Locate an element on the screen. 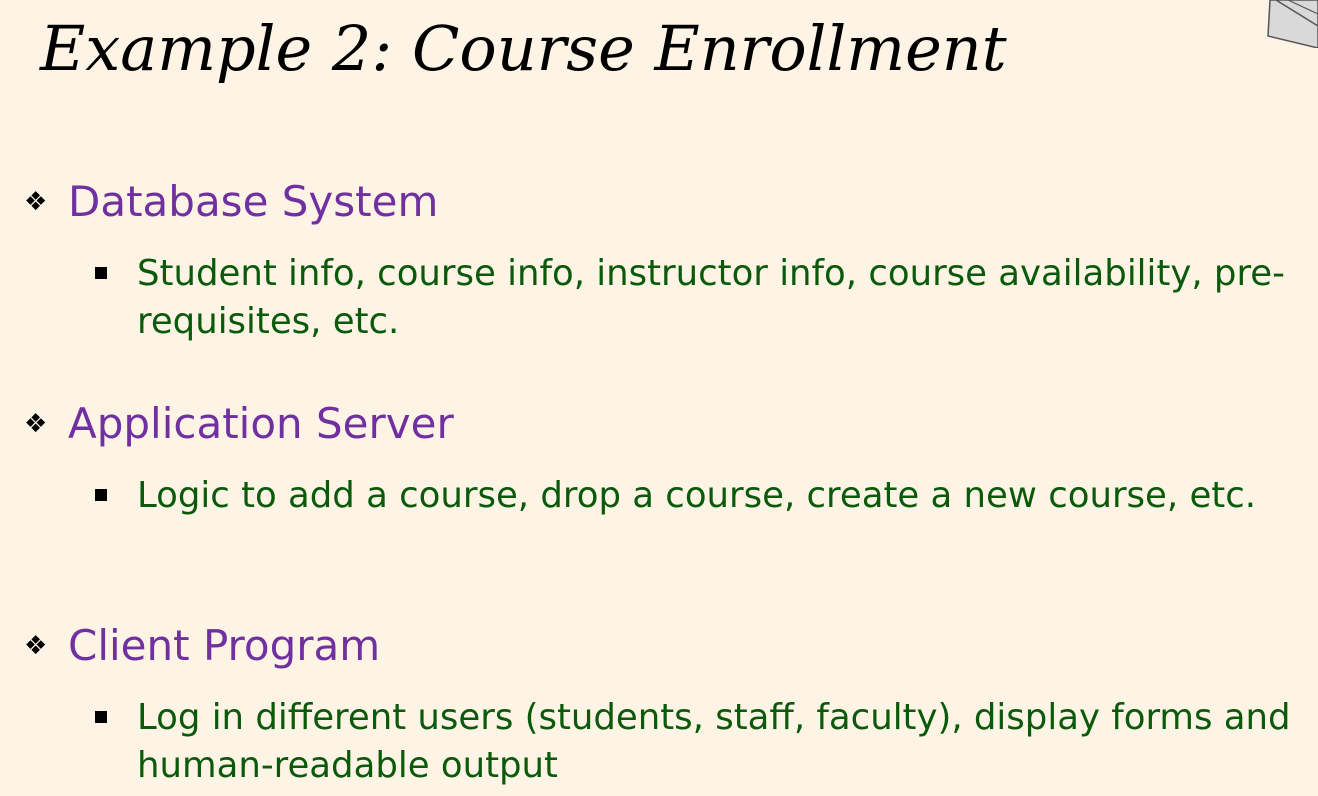 Image resolution: width=1318 pixels, height=796 pixels. section-heading-database-system: ❖ Database System is located at coordinates (231, 202).